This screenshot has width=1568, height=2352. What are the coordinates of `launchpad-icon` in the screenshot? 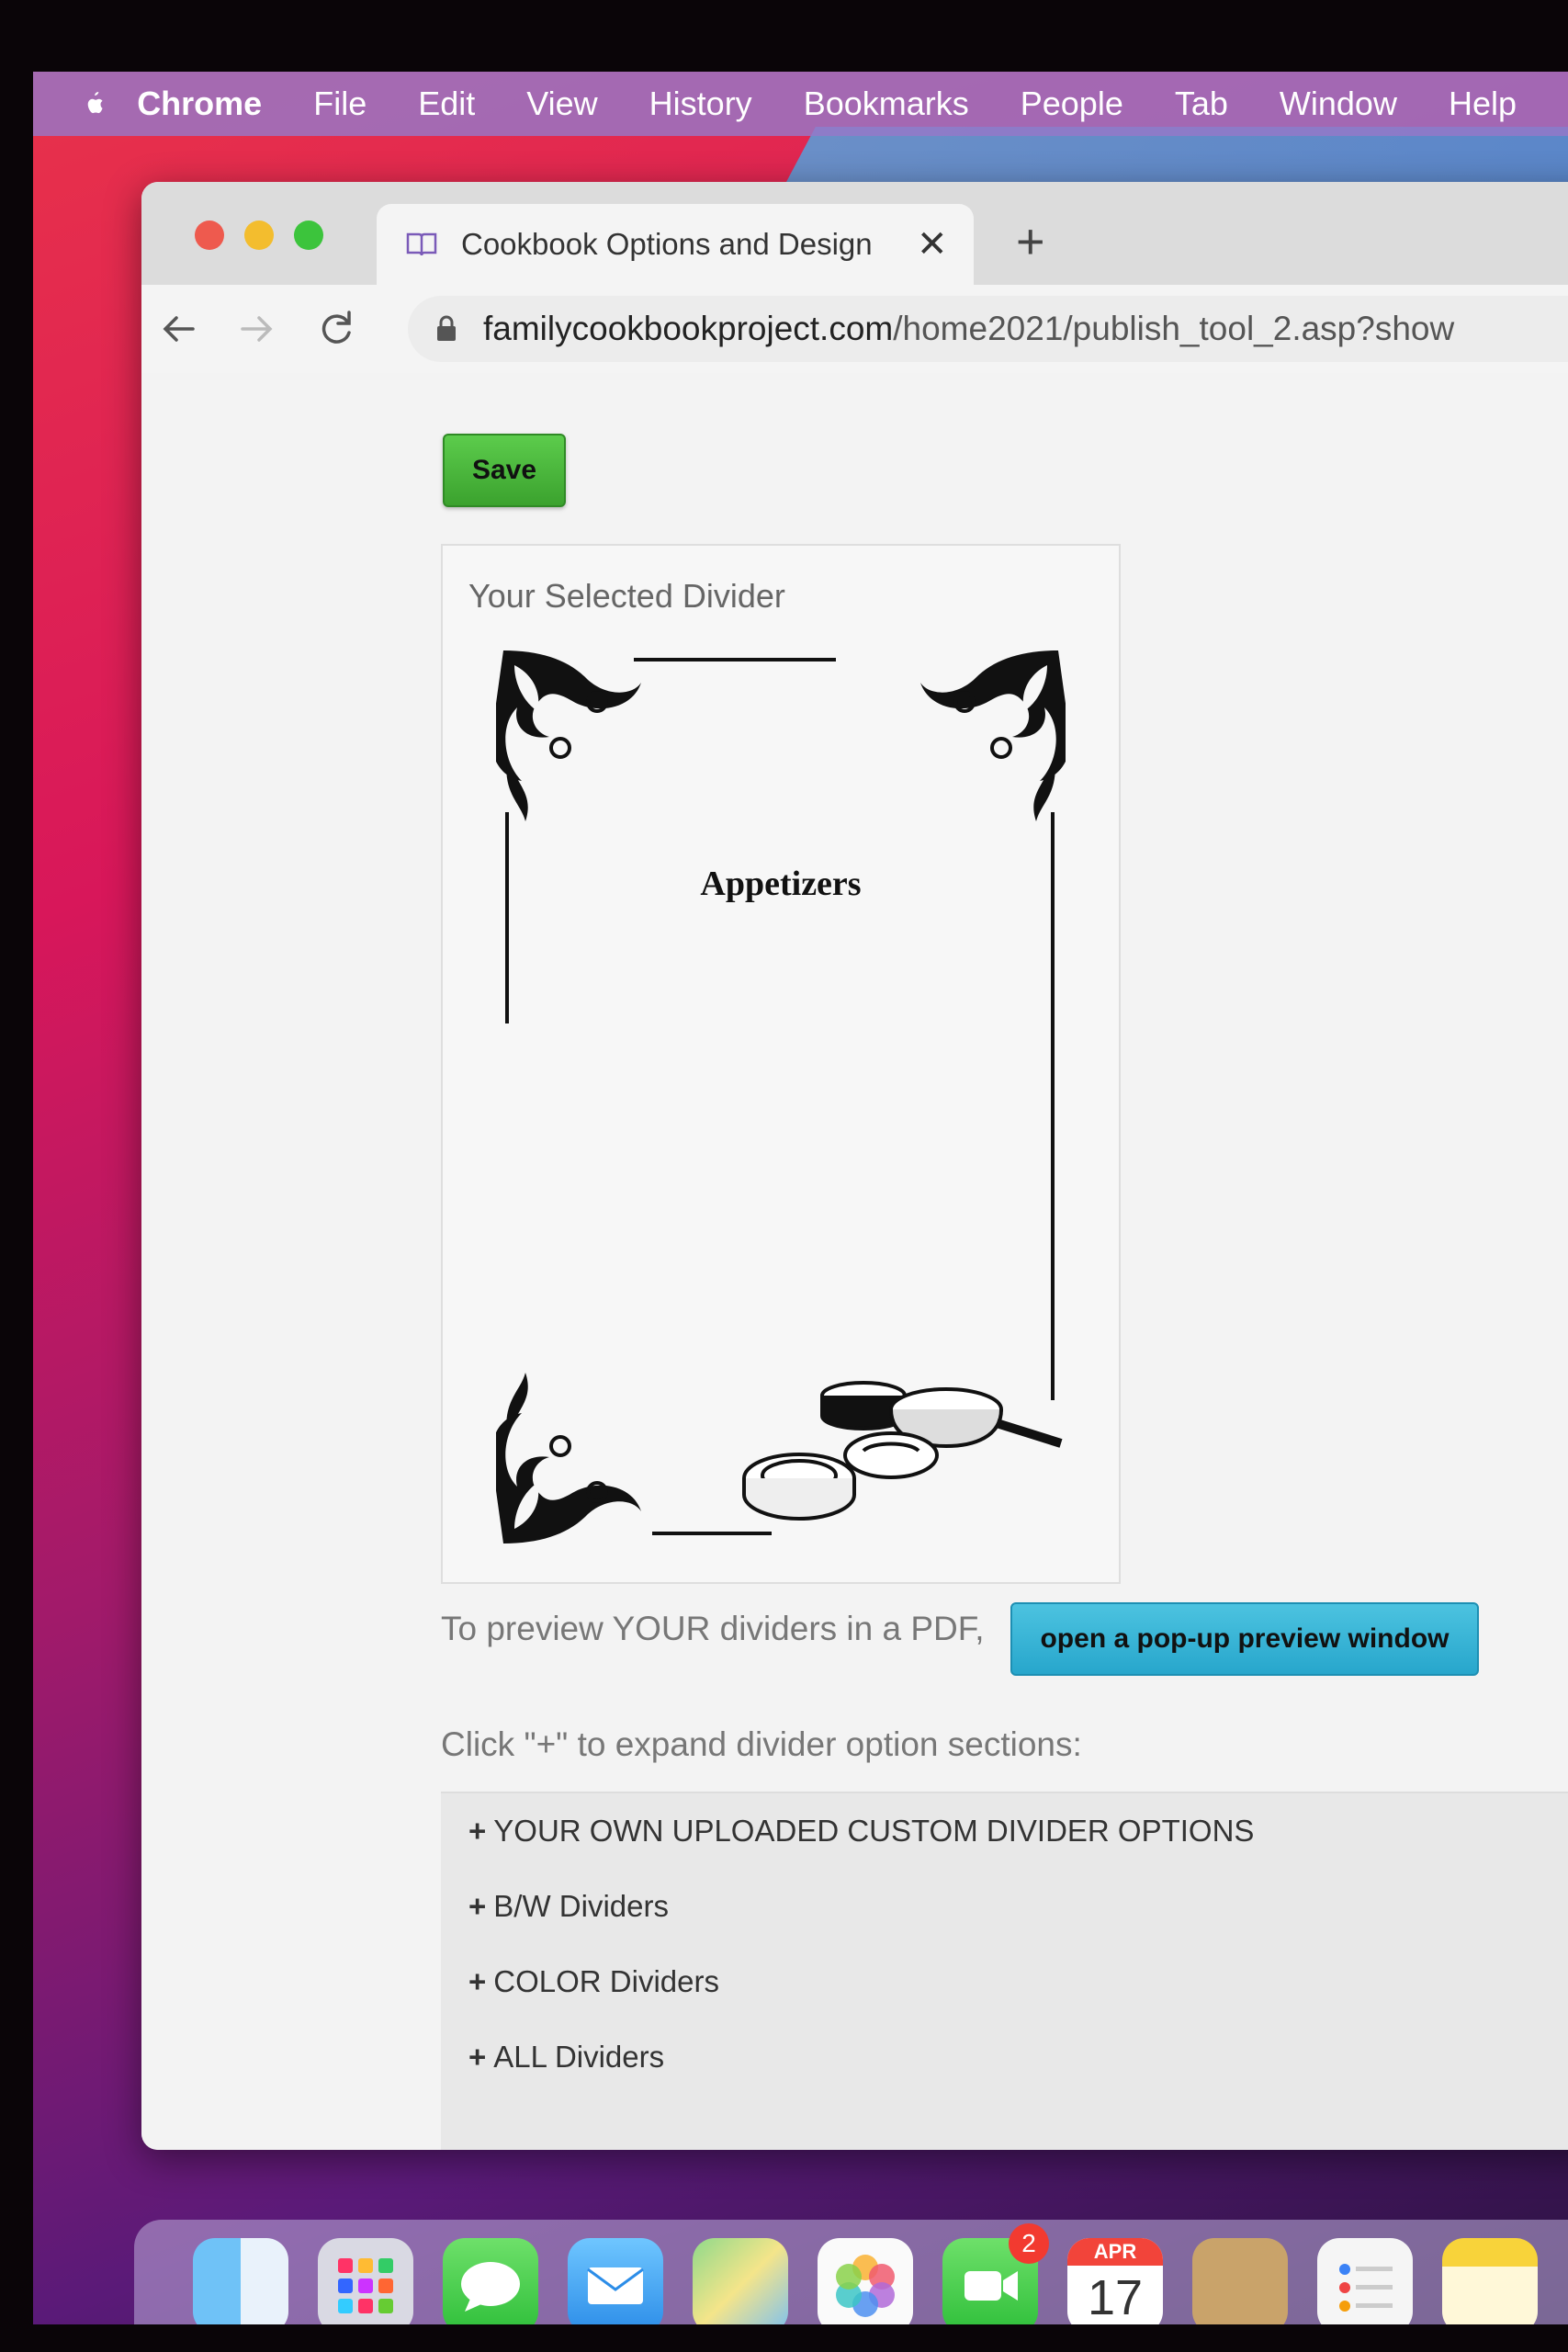 It's located at (365, 2281).